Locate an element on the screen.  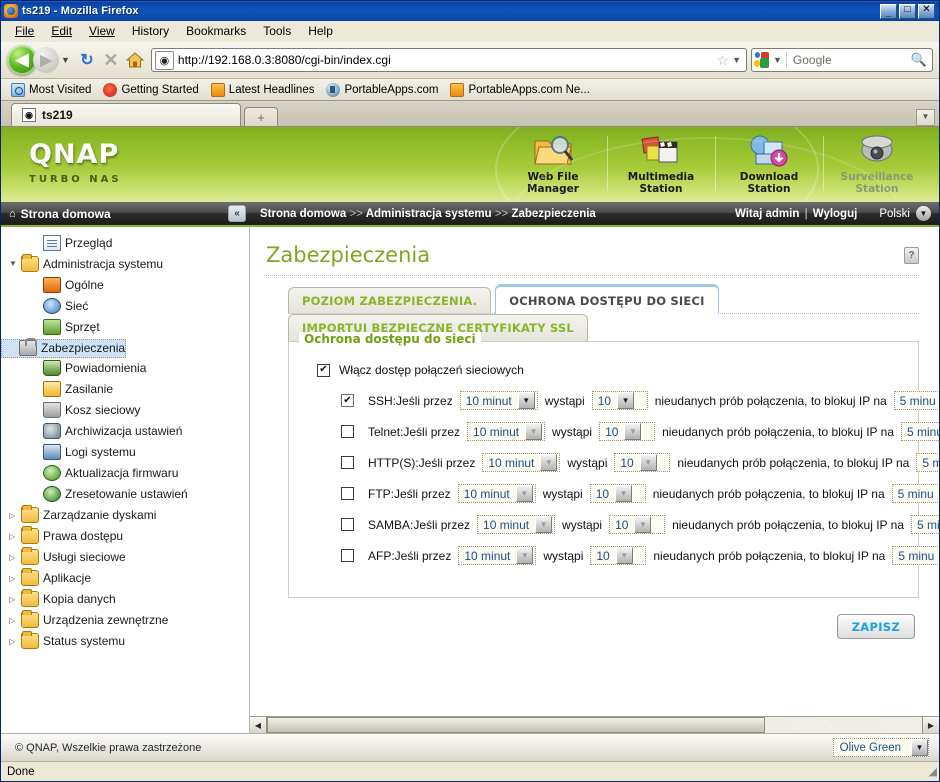
afp-duration-select: 10 minut ▼ is located at coordinates (497, 555).